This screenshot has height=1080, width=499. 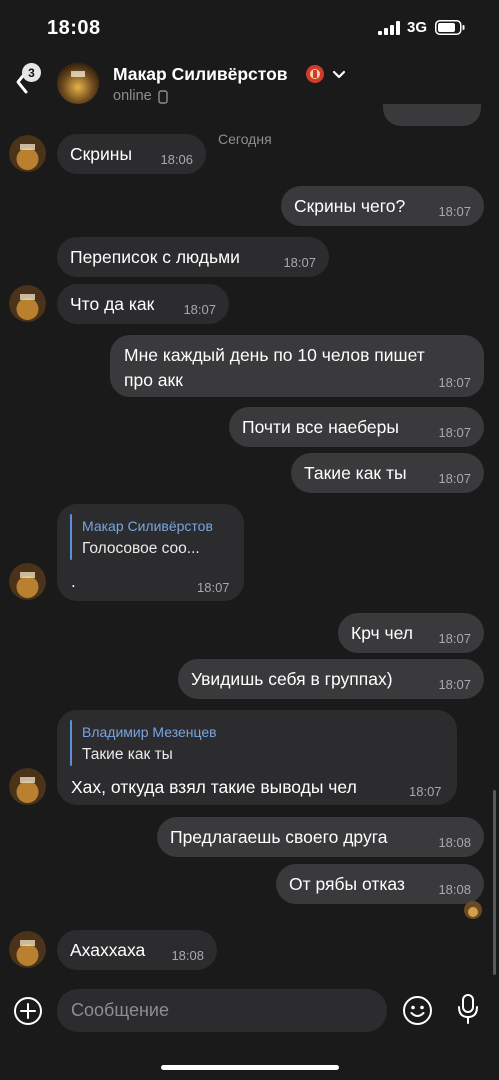 I want to click on phone-device-icon, so click(x=163, y=97).